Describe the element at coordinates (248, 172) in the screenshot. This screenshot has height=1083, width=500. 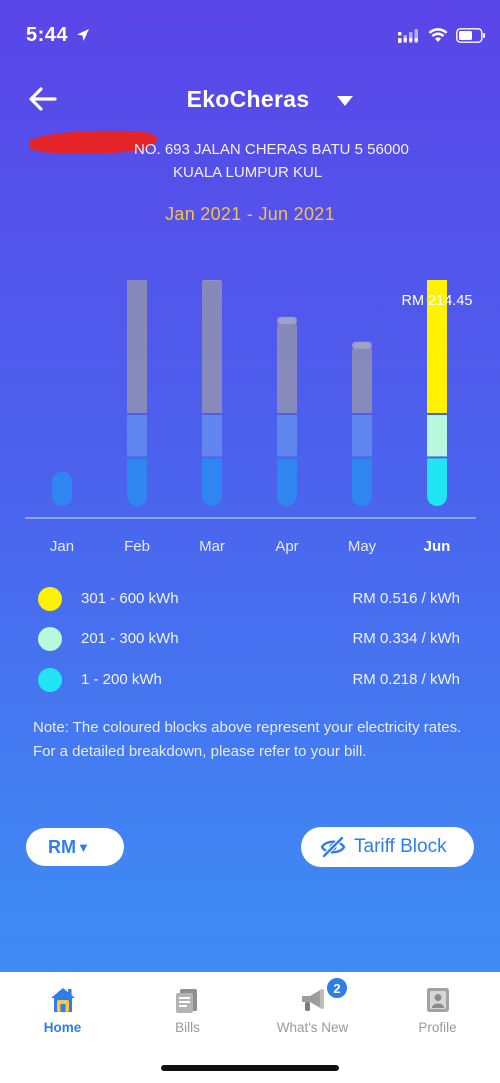
I see `address-line-2: KUALA LUMPUR KUL` at that location.